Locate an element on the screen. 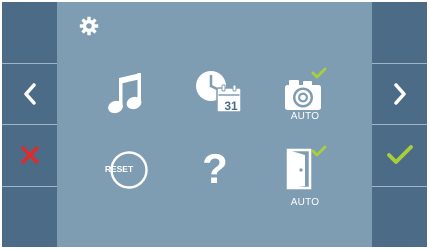 This screenshot has width=429, height=249. music-note-icon is located at coordinates (125, 93).